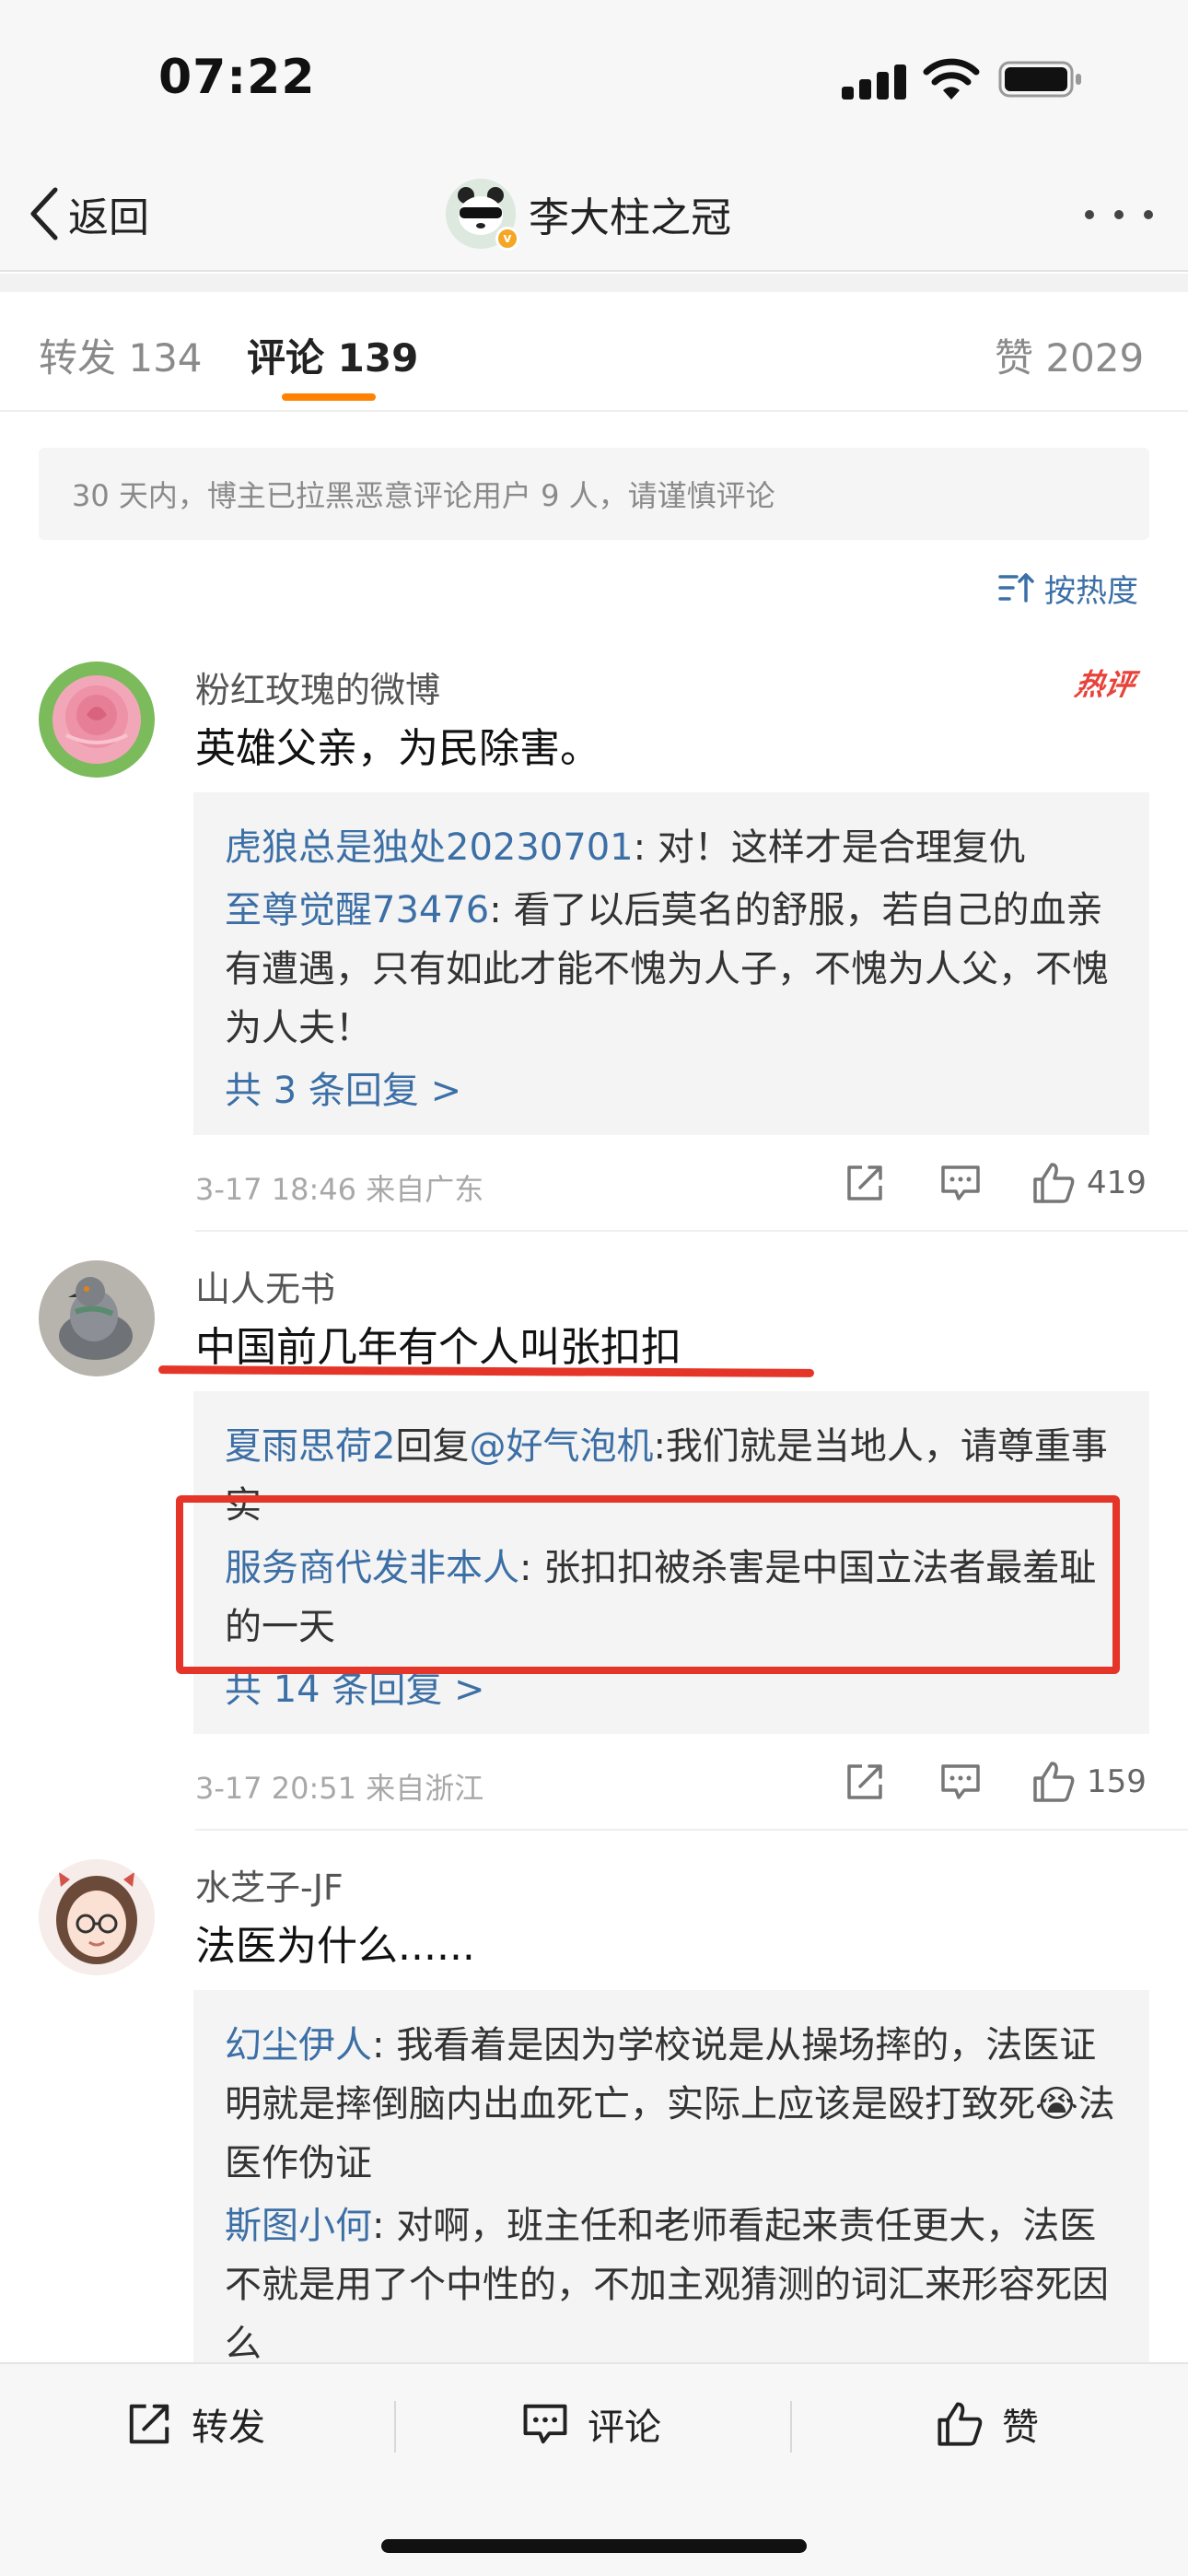 This screenshot has width=1188, height=2576. What do you see at coordinates (648, 1584) in the screenshot?
I see `annotation-highlight-box` at bounding box center [648, 1584].